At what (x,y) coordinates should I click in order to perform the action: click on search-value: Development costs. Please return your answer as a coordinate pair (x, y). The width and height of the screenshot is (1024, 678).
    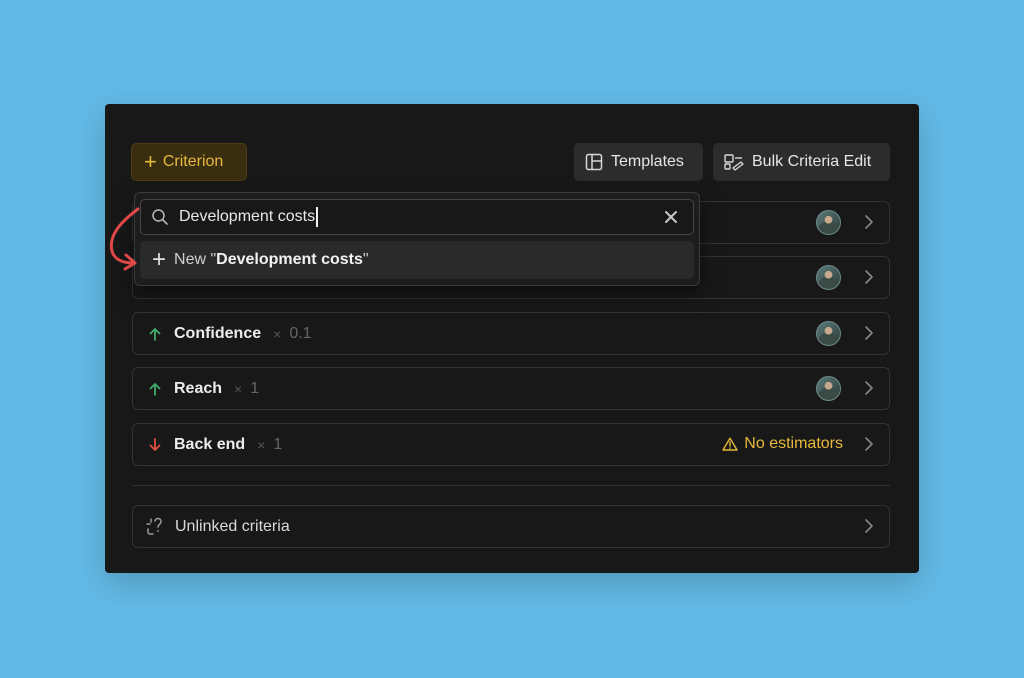
    Looking at the image, I should click on (436, 217).